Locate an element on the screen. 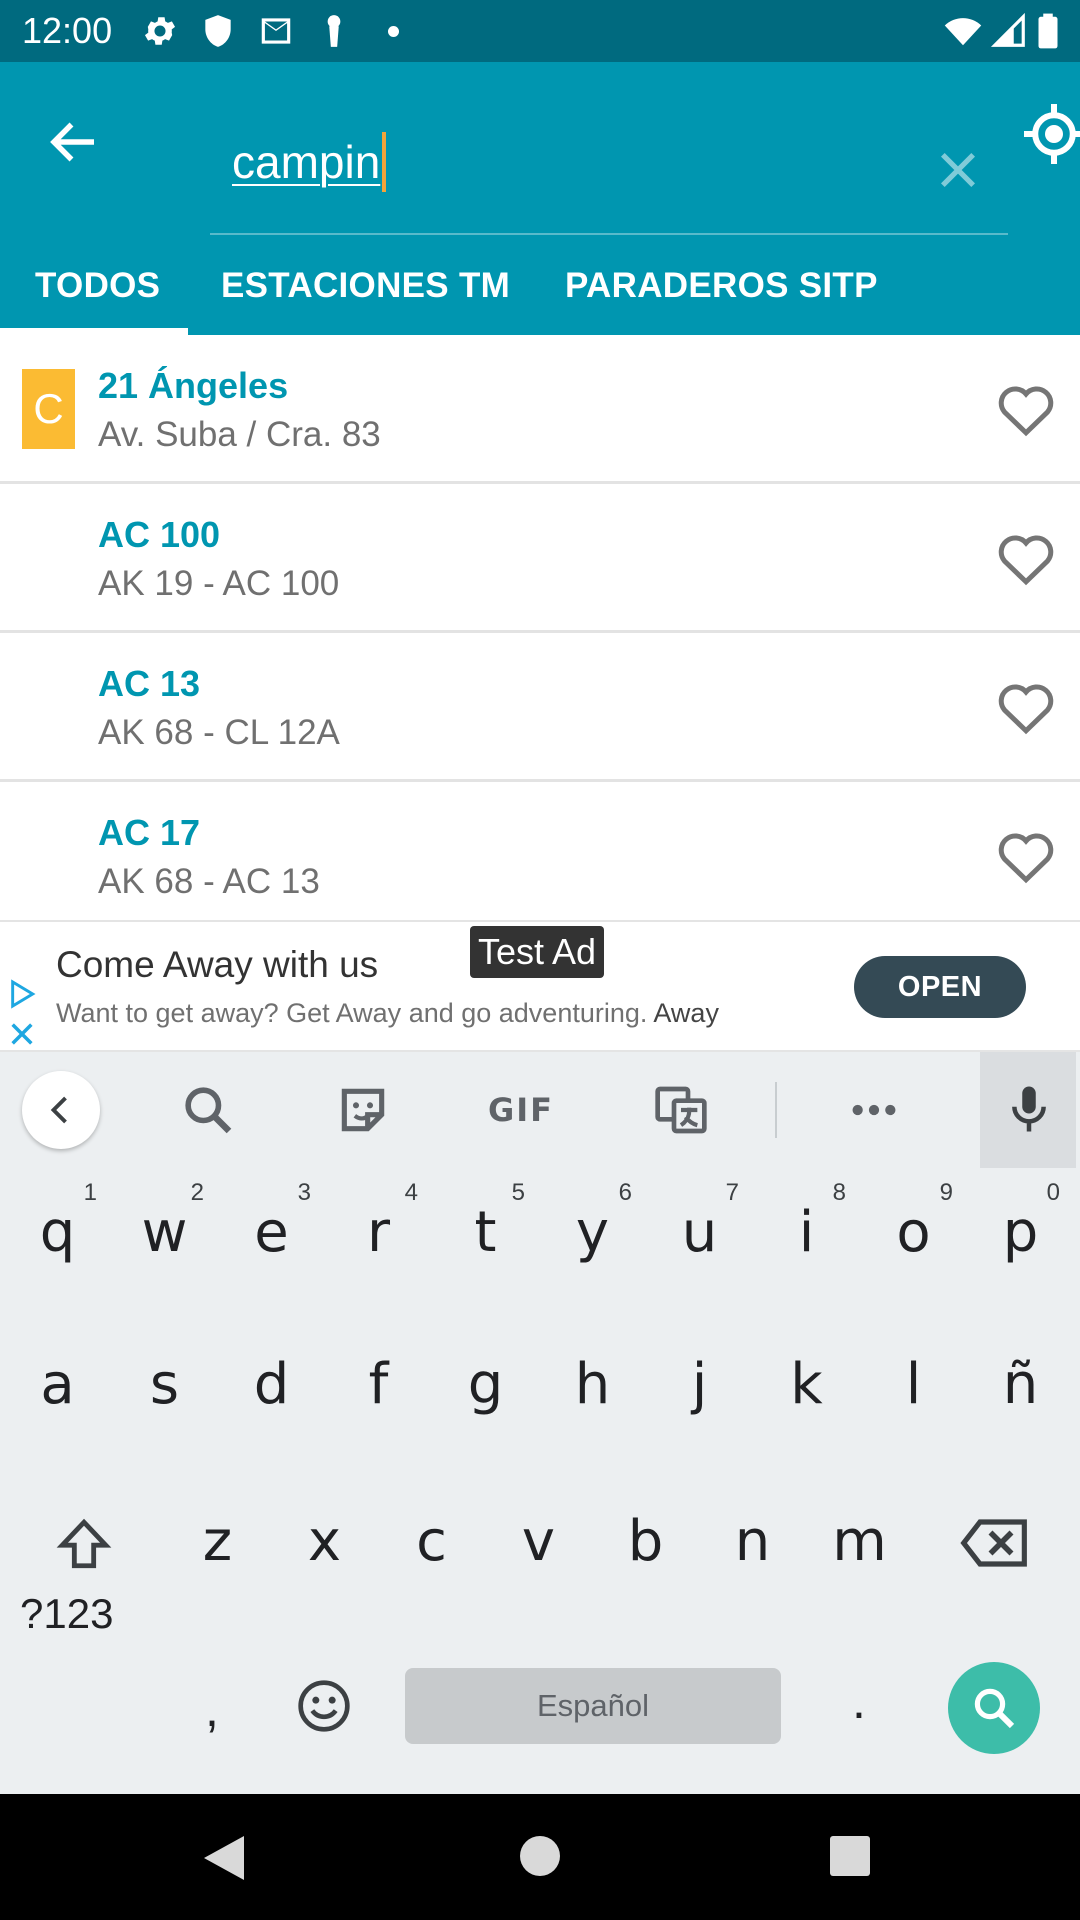 Image resolution: width=1080 pixels, height=1920 pixels. my-location-icon is located at coordinates (1052, 134).